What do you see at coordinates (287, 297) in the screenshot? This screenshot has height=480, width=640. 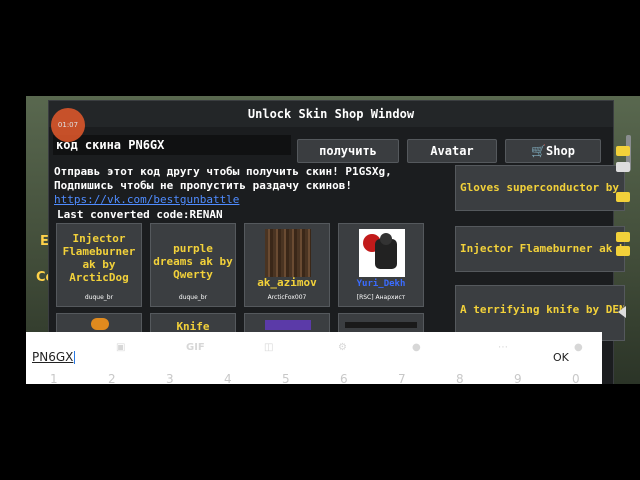 I see `skin-card-author: ArcticFox007` at bounding box center [287, 297].